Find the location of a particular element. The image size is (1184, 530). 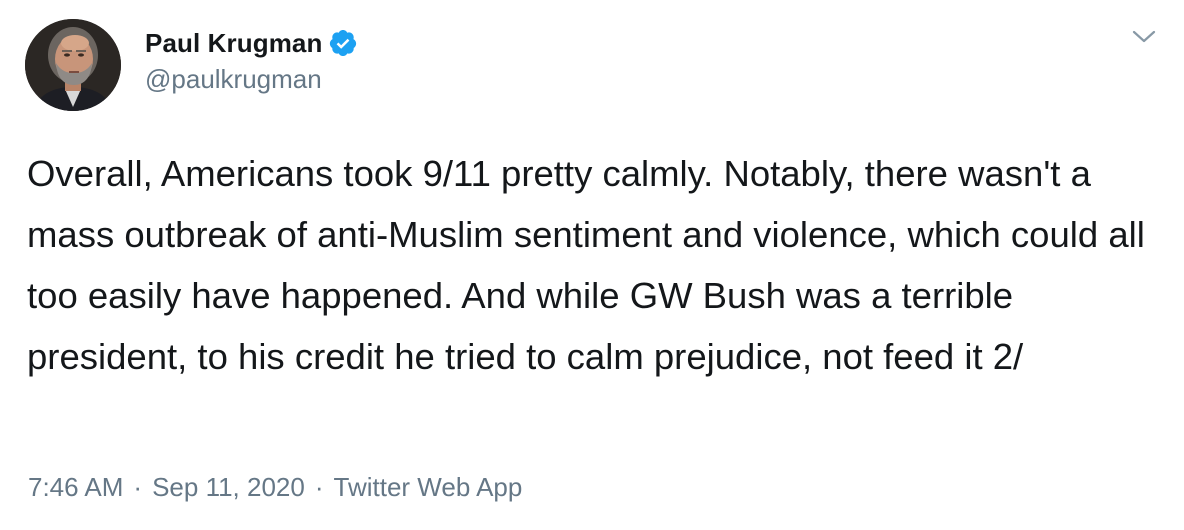

avatar is located at coordinates (73, 65).